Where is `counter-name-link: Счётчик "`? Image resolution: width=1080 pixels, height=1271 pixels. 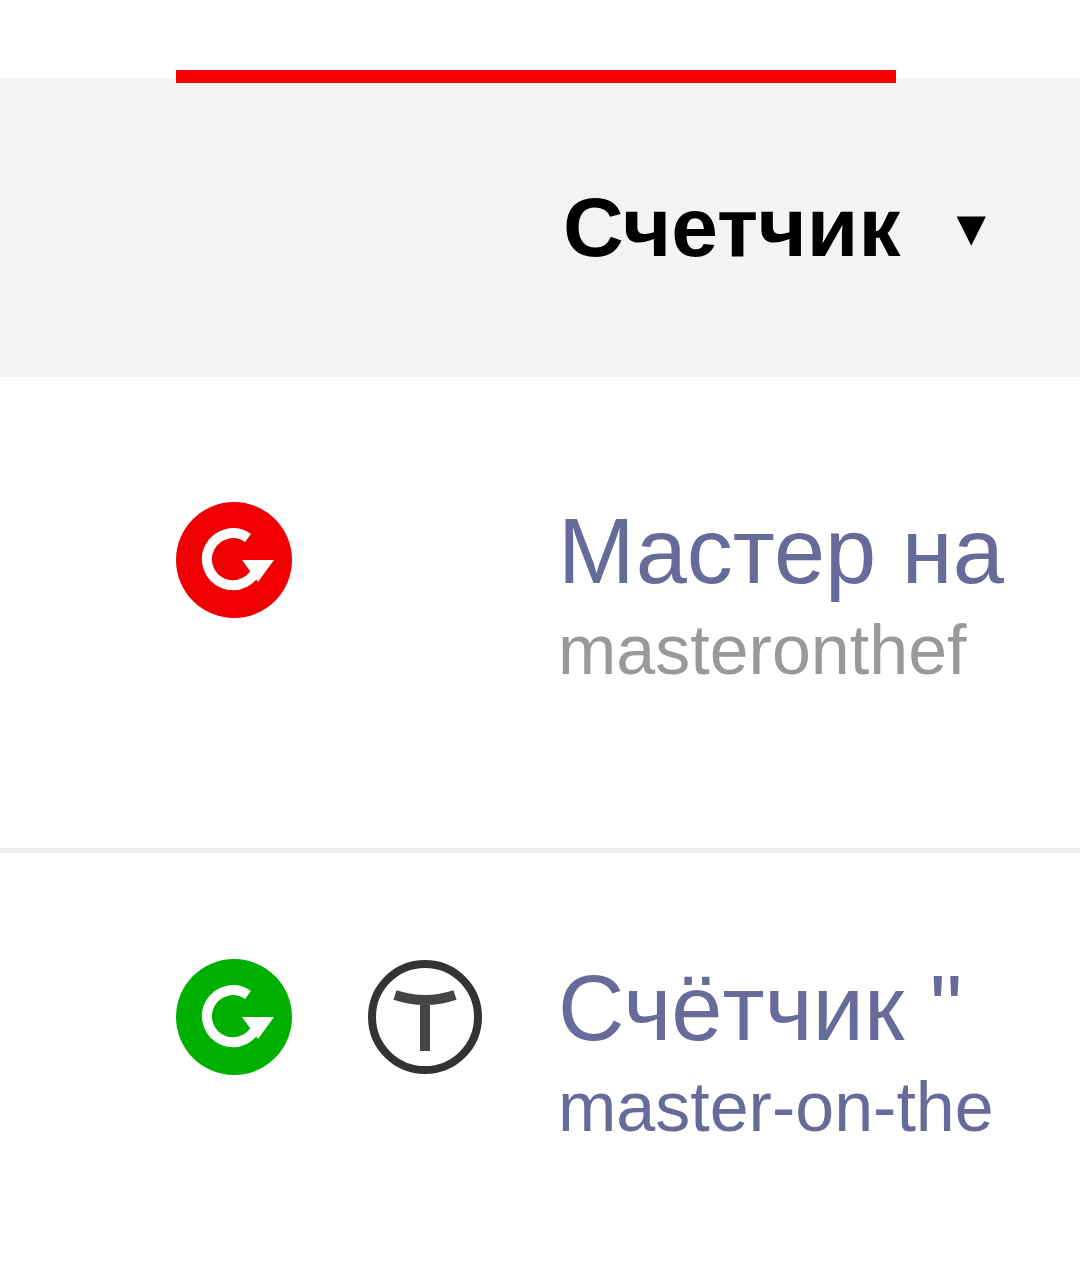 counter-name-link: Счётчик " is located at coordinates (819, 1008).